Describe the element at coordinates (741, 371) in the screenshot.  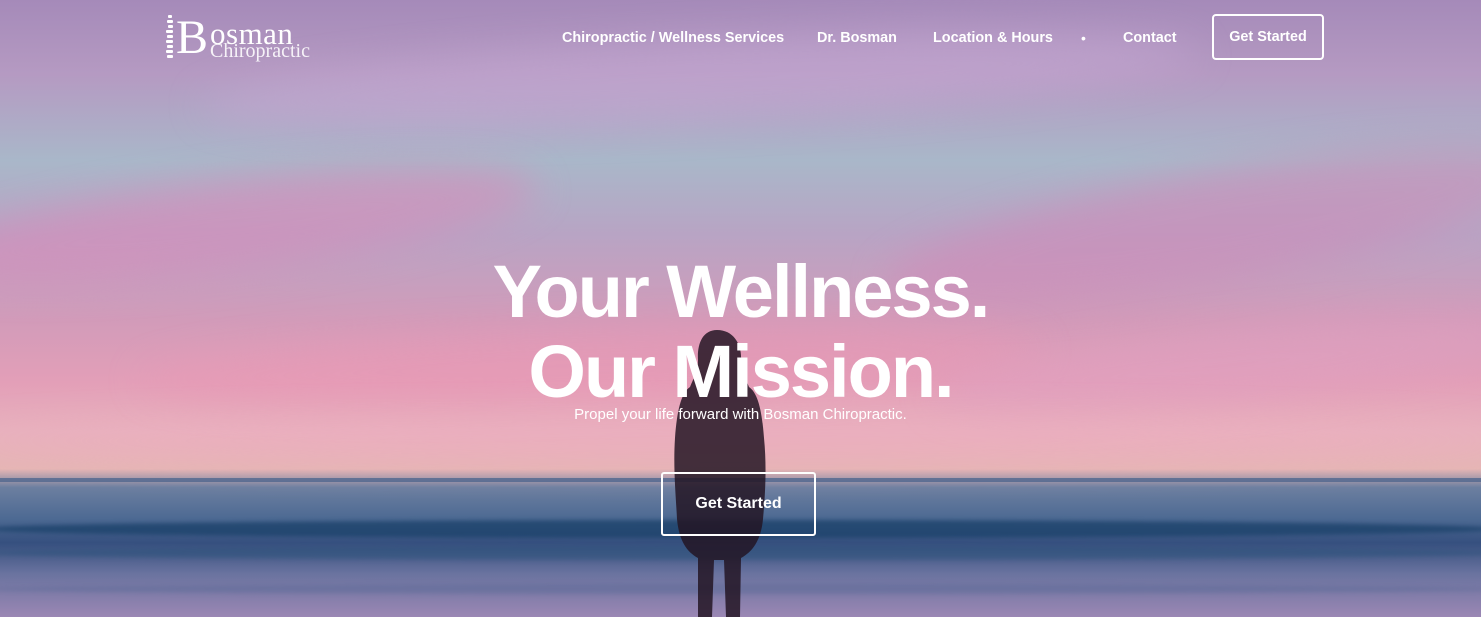
I see `hero-title-line-2: Our Mission.` at that location.